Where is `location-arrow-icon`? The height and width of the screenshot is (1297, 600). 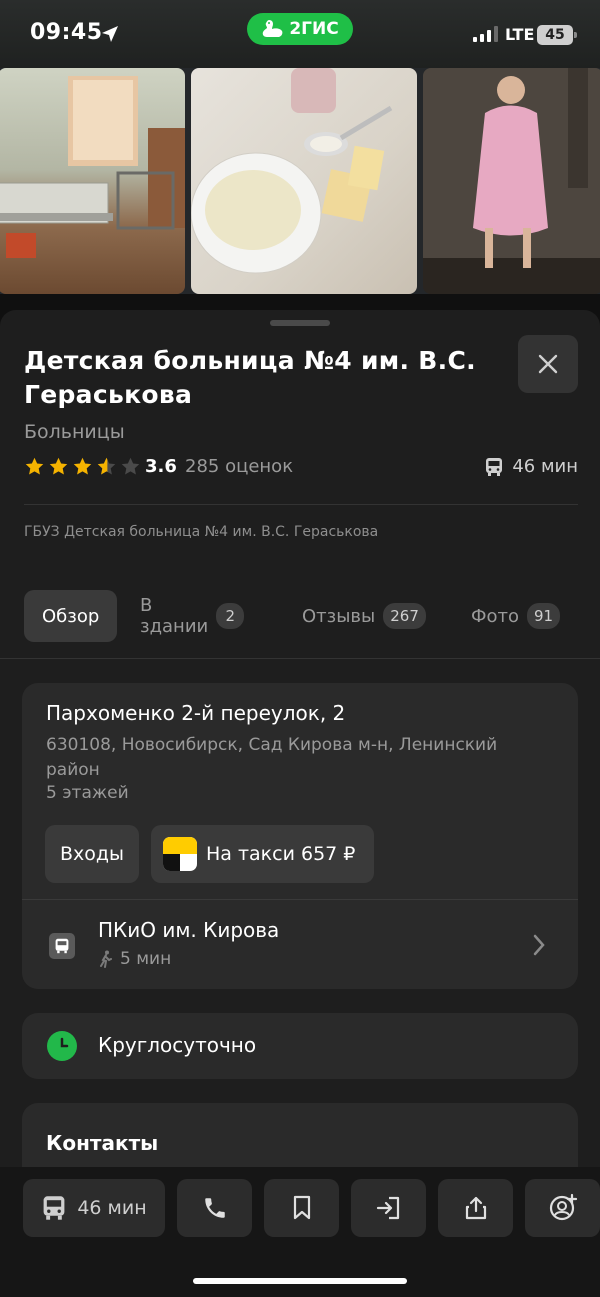 location-arrow-icon is located at coordinates (110, 34).